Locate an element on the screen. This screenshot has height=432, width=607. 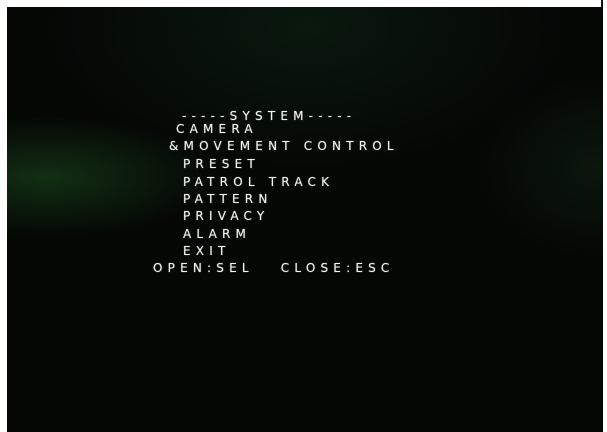
menu-item-alarm: ALARM is located at coordinates (217, 234).